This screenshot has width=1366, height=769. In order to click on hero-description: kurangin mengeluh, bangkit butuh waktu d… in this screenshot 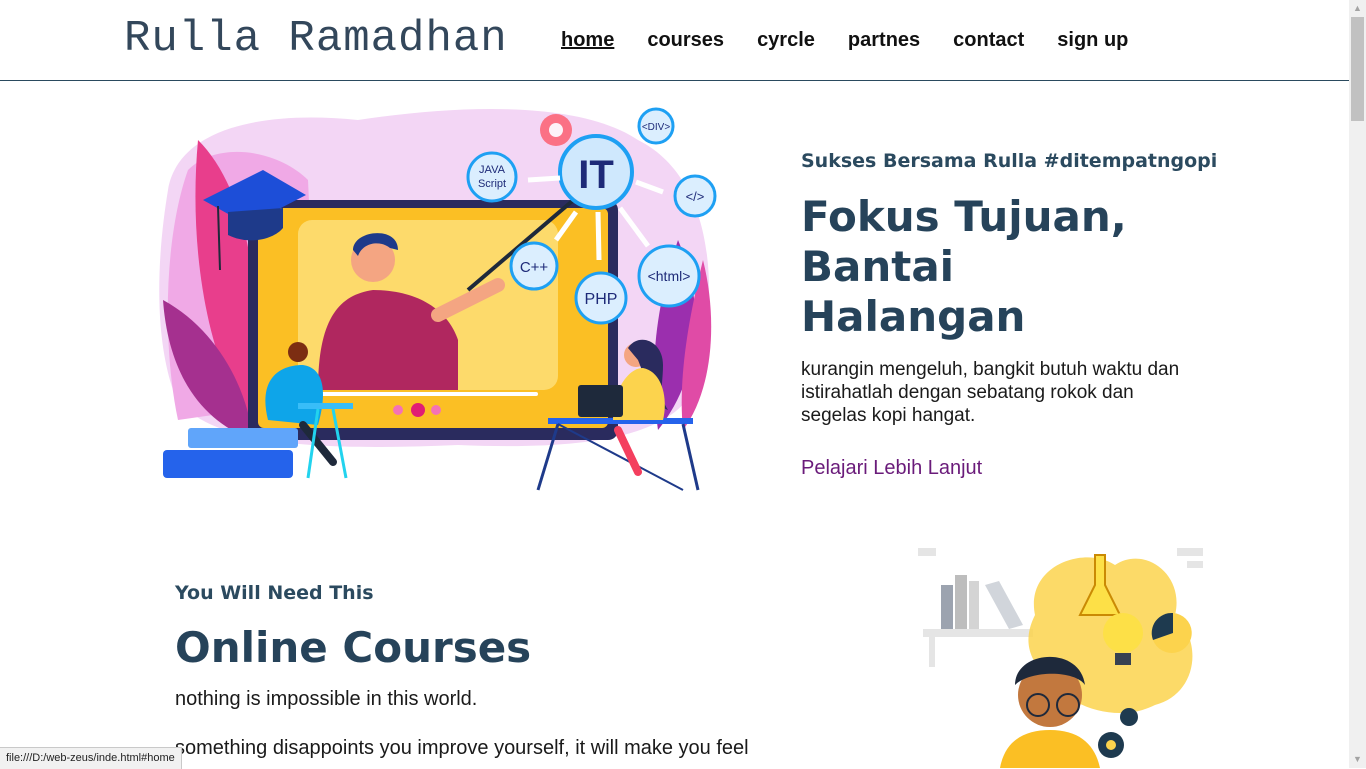, I will do `click(990, 392)`.